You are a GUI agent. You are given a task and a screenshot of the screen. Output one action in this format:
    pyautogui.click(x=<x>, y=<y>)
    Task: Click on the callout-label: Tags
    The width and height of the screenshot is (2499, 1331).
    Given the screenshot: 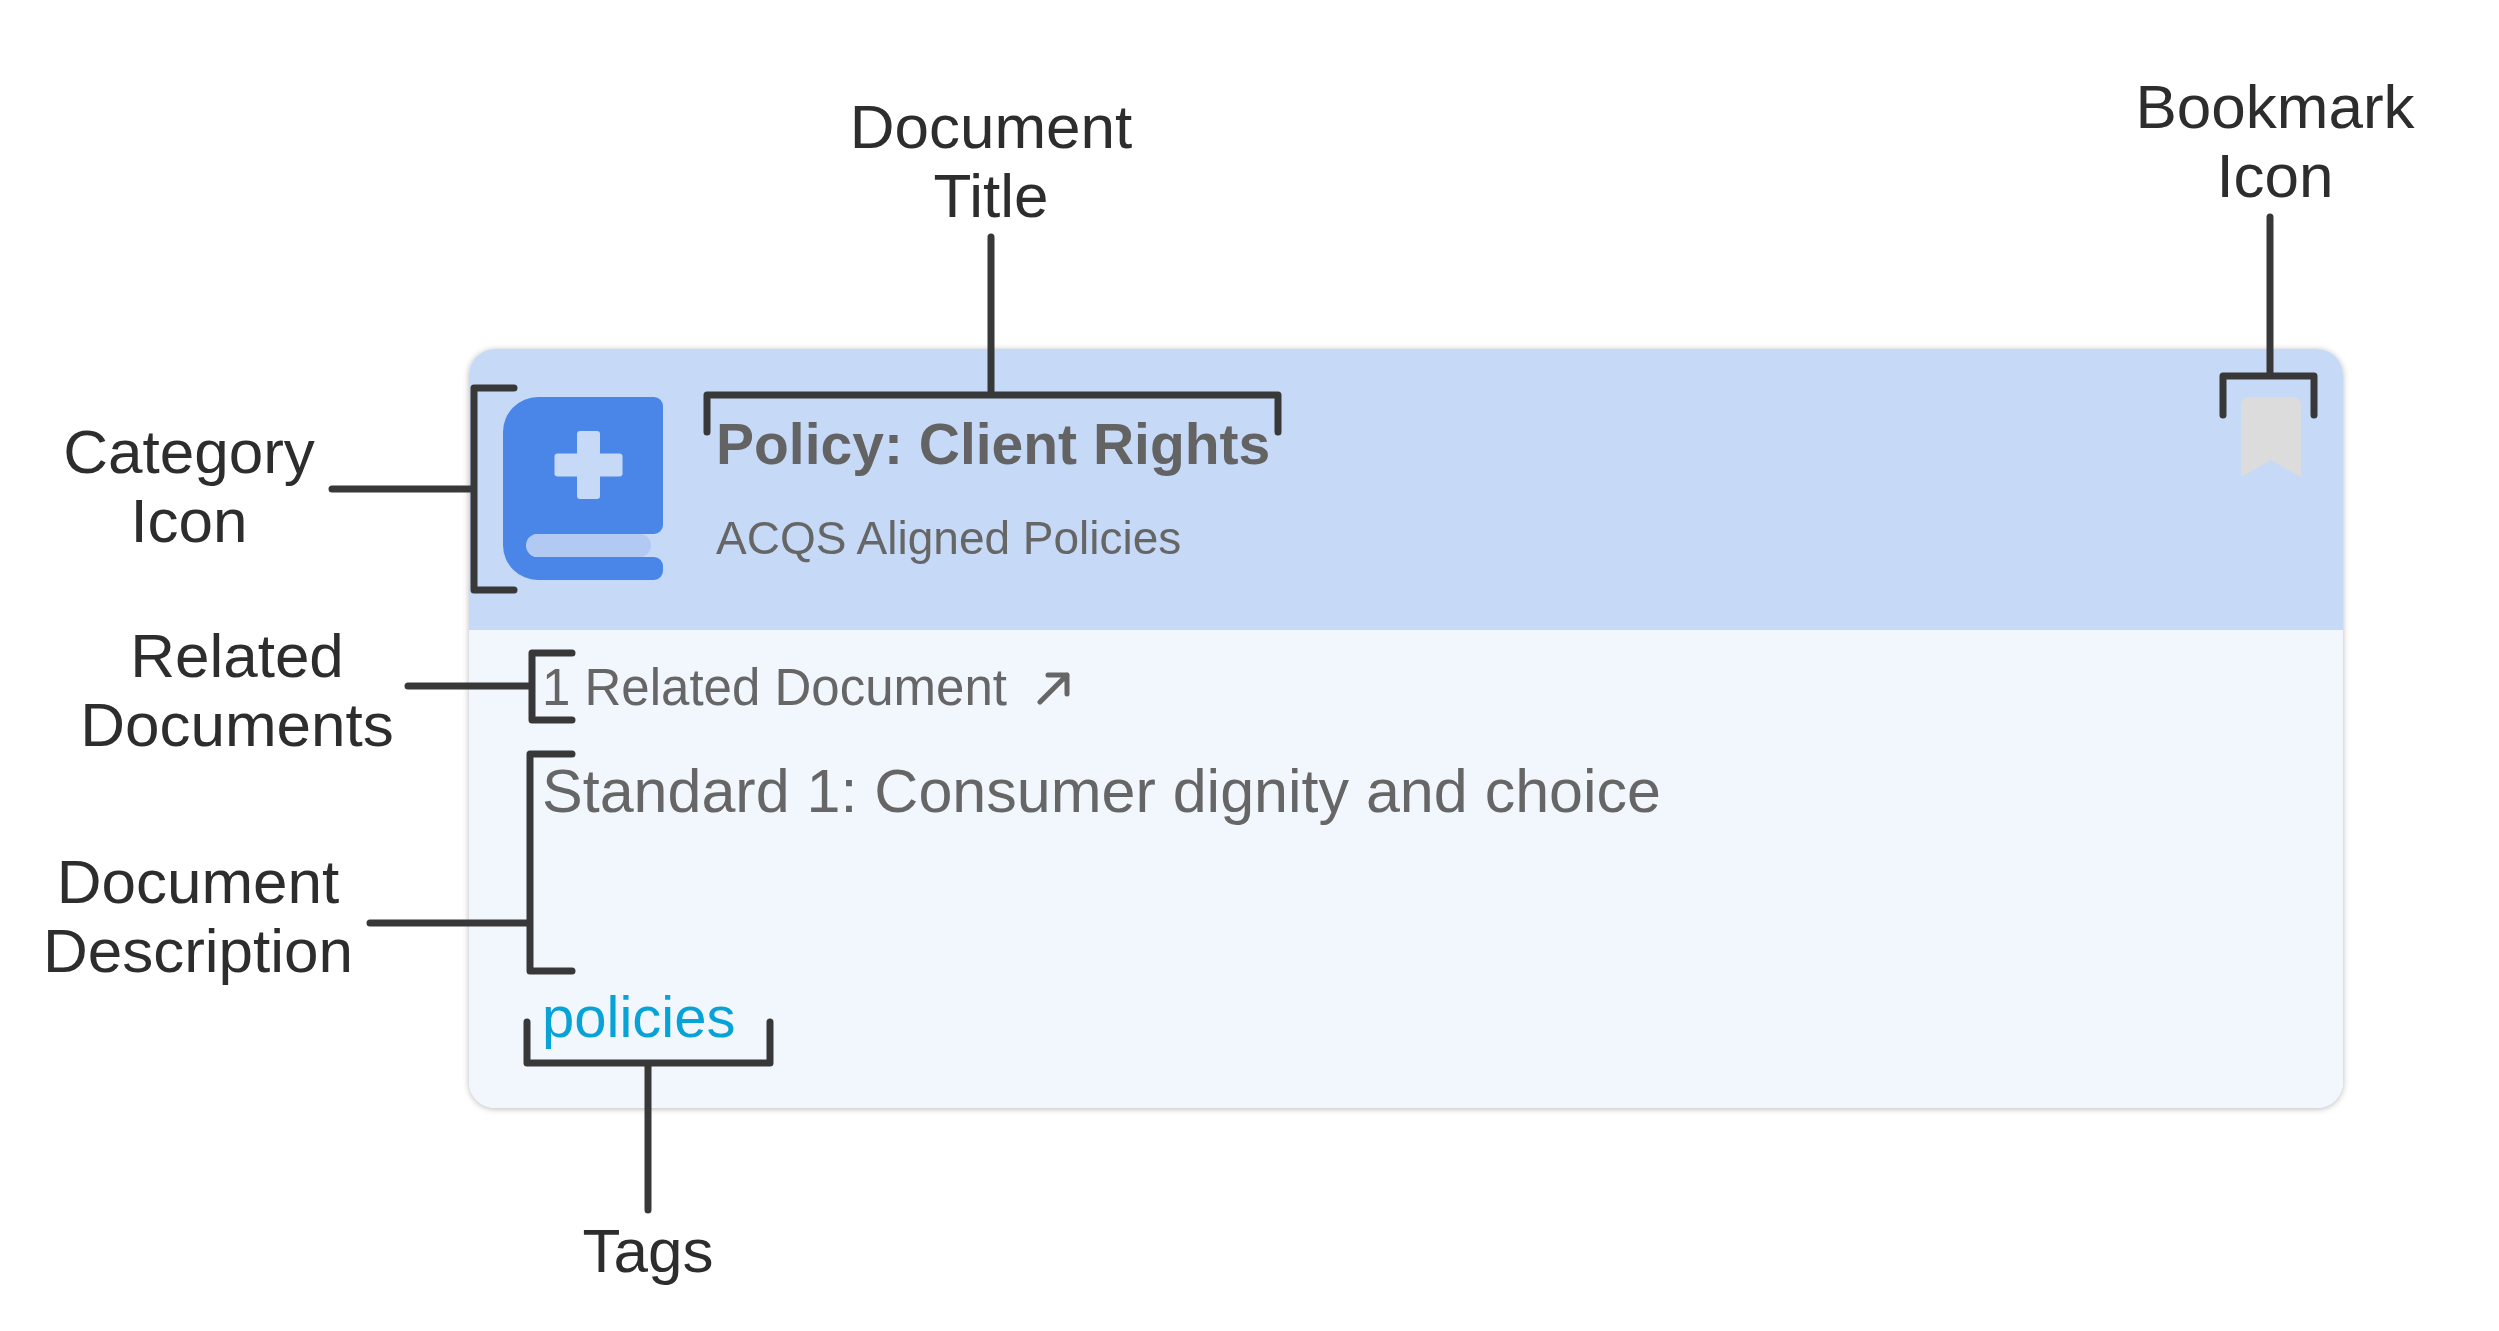 What is the action you would take?
    pyautogui.click(x=648, y=1250)
    